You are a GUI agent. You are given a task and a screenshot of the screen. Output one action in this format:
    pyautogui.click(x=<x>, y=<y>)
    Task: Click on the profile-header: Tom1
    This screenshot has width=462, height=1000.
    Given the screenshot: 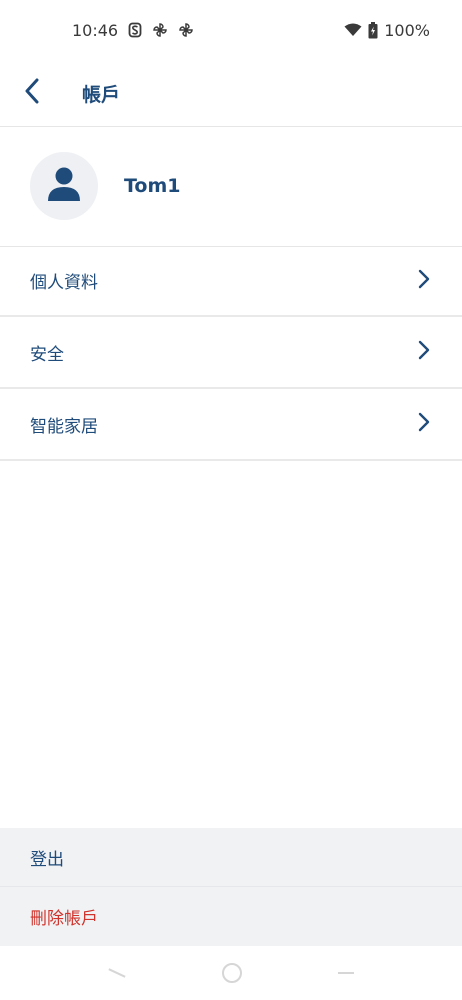 What is the action you would take?
    pyautogui.click(x=231, y=186)
    